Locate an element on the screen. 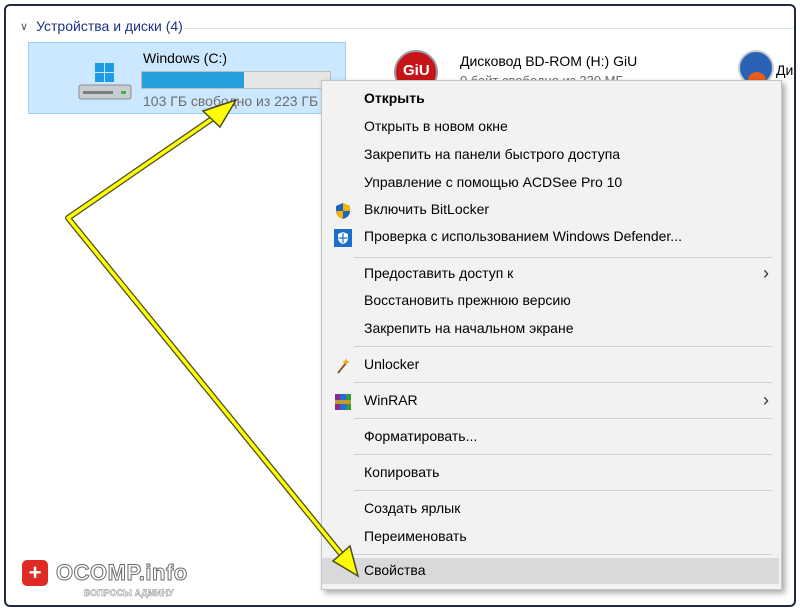 The height and width of the screenshot is (611, 800). menu-item-pin-quick-access: Закрепить на панели быстрого доступа is located at coordinates (550, 155).